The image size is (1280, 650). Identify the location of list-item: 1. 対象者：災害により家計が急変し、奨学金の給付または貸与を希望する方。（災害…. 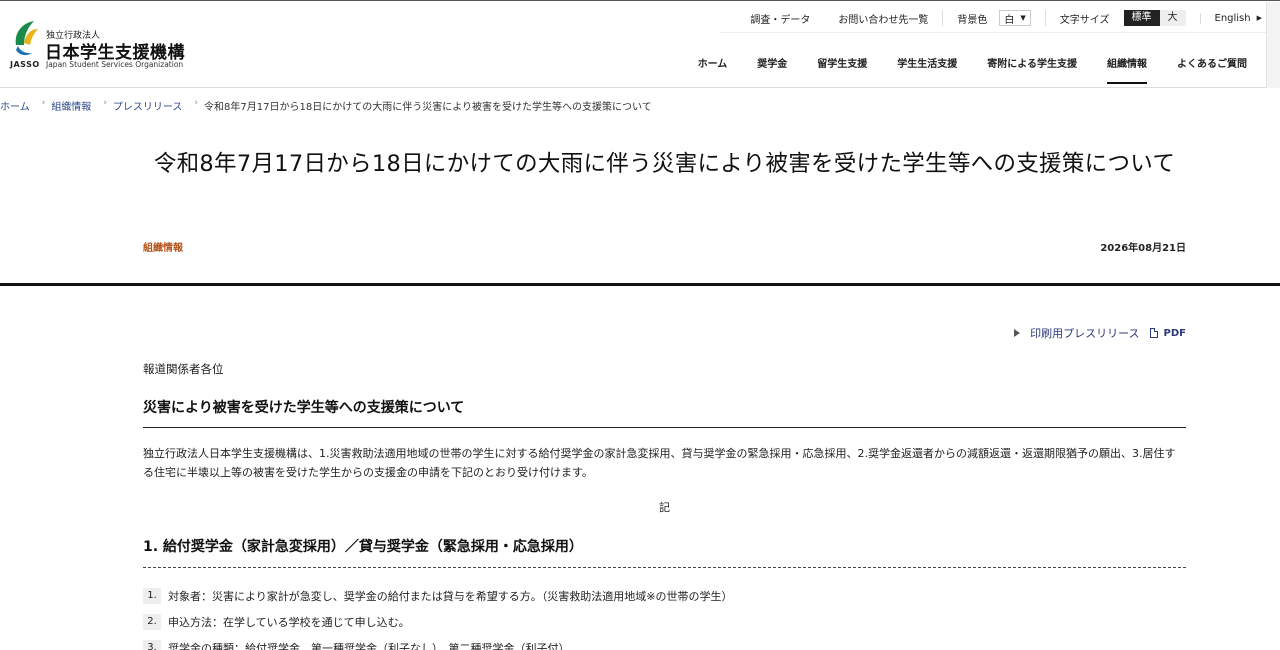
(664, 596).